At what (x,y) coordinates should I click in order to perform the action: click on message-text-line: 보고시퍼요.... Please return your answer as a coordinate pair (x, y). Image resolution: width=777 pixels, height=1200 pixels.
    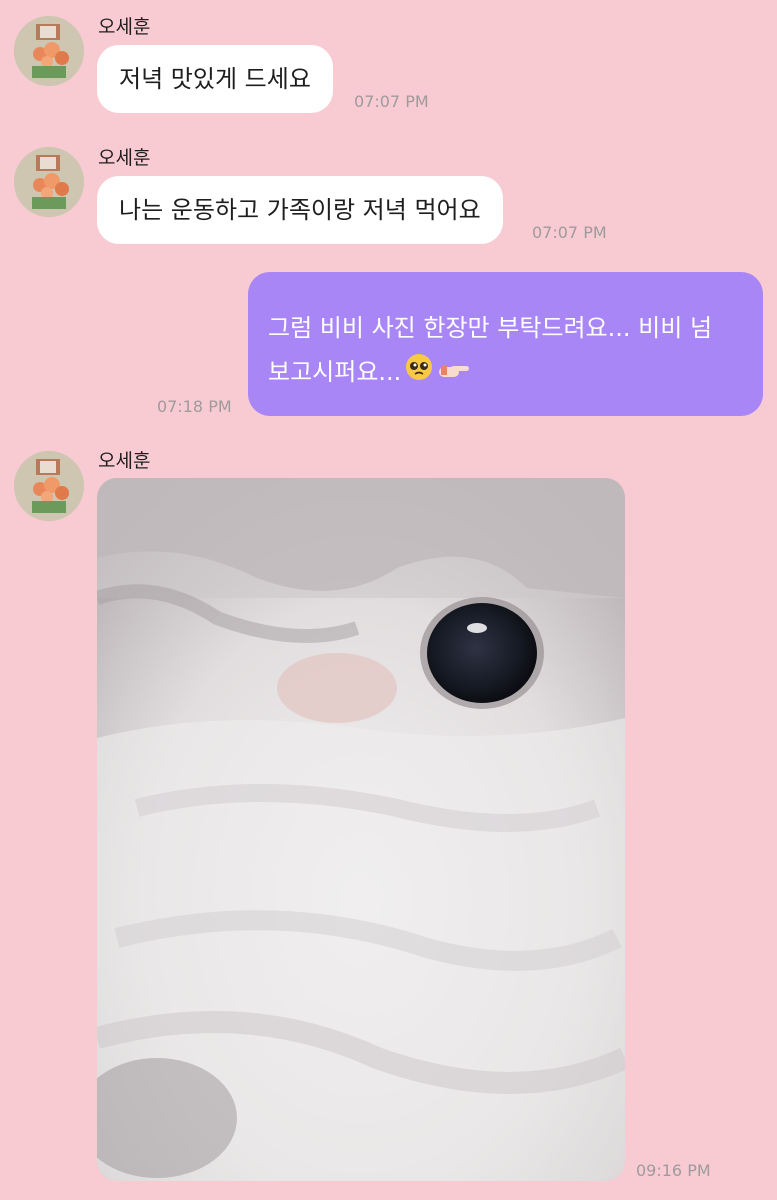
    Looking at the image, I should click on (505, 372).